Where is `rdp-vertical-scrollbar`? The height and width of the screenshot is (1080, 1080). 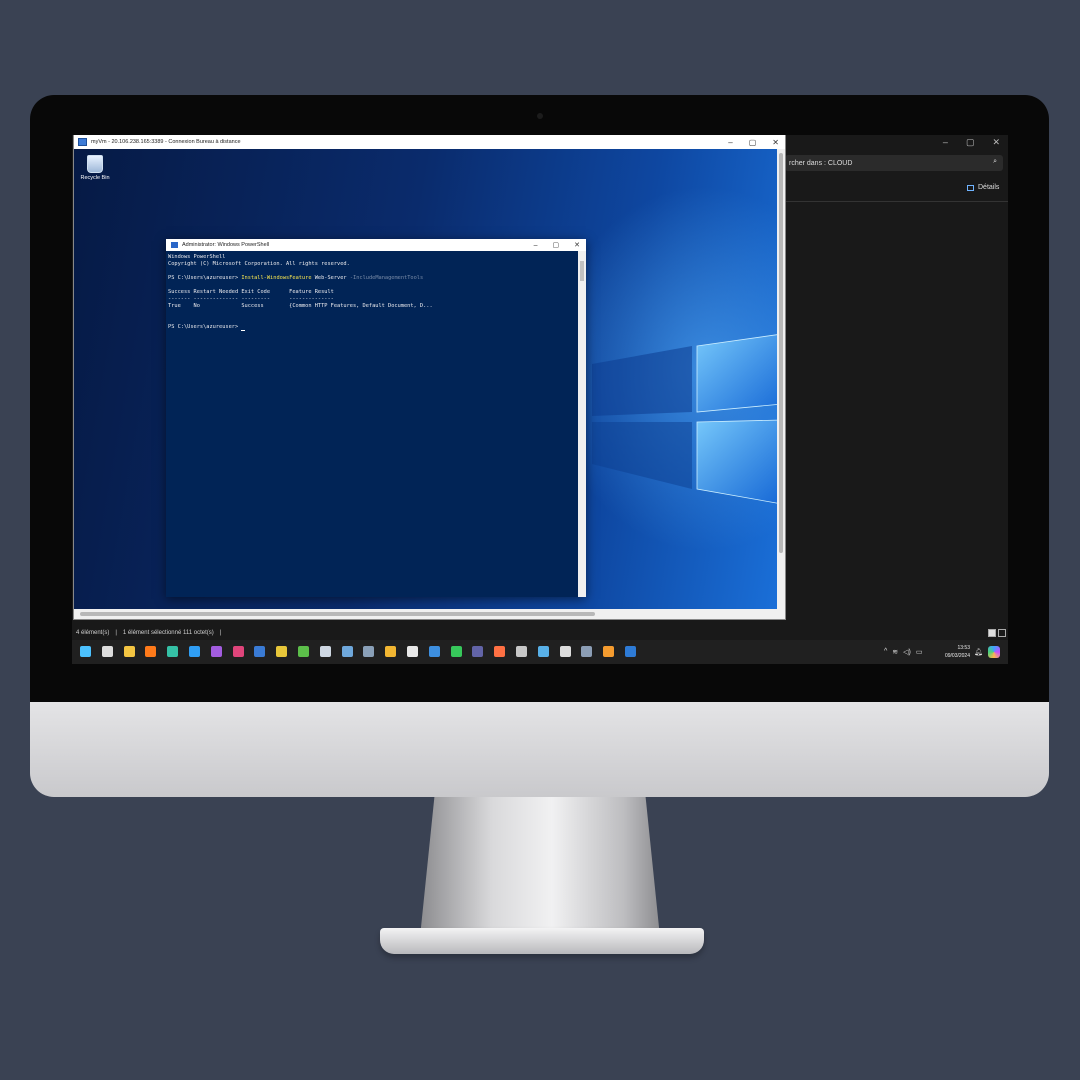 rdp-vertical-scrollbar is located at coordinates (781, 379).